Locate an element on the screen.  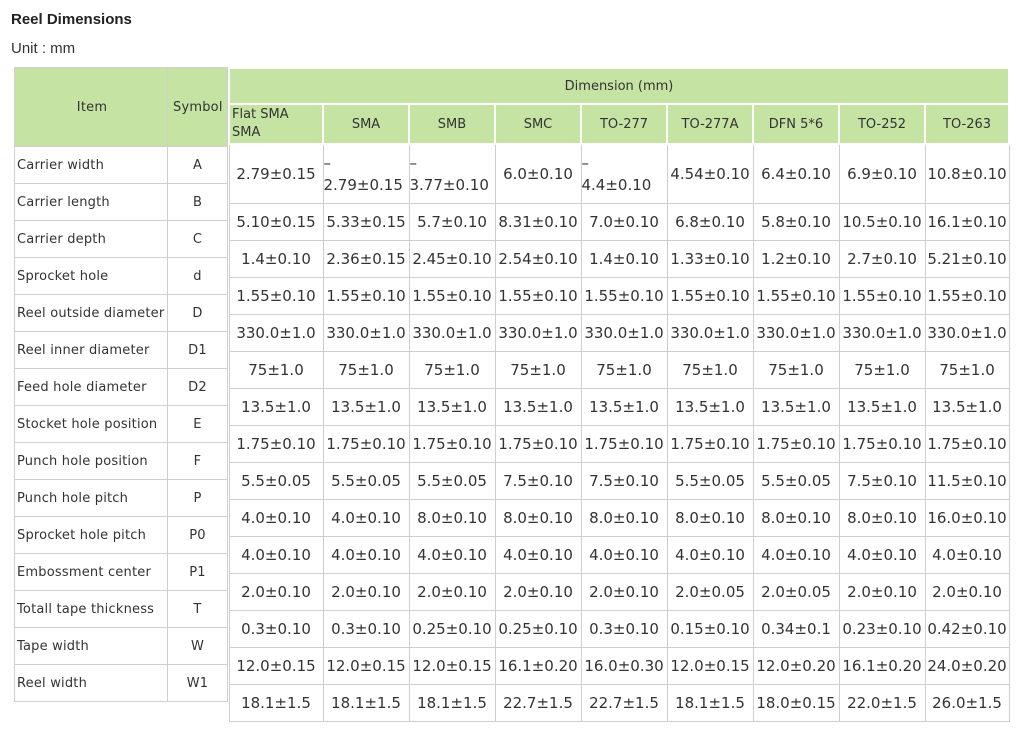
package-header: SMB is located at coordinates (452, 124).